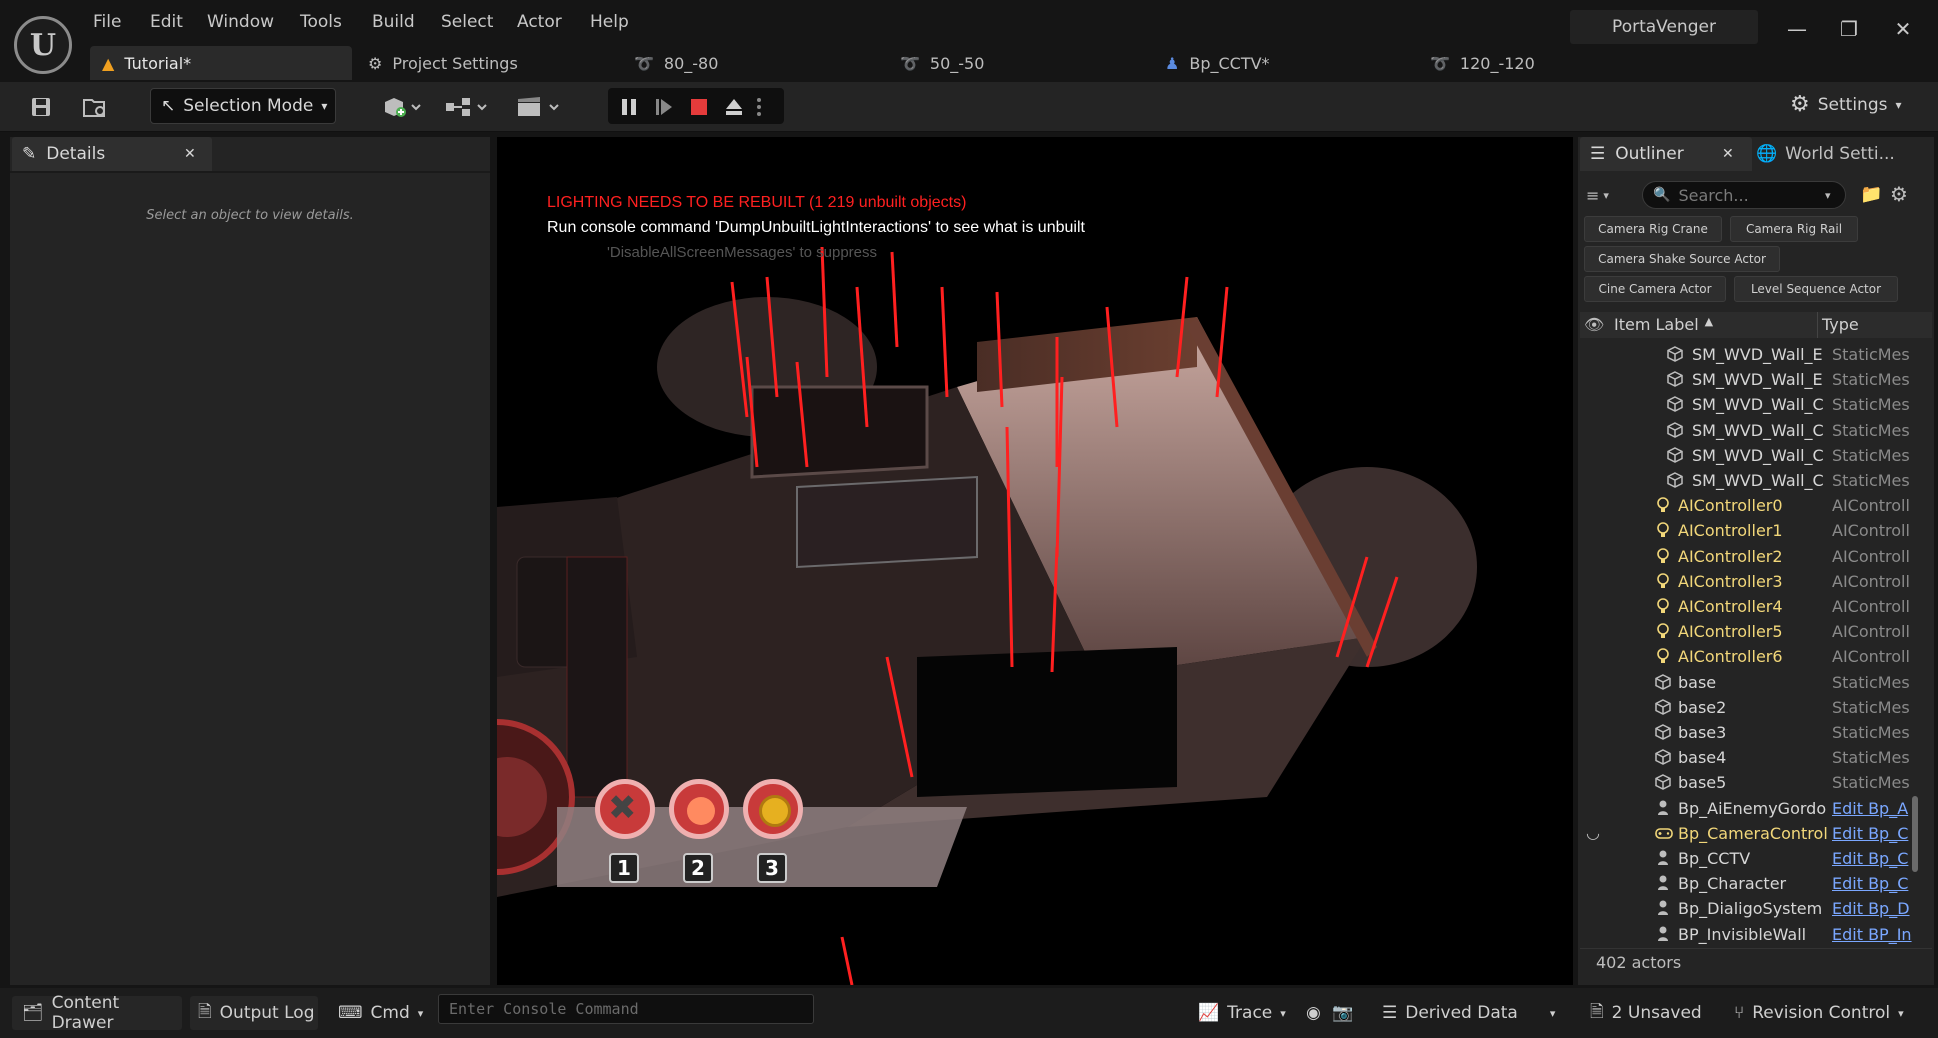  I want to click on visibility-column-icon: 👁, so click(1594, 324).